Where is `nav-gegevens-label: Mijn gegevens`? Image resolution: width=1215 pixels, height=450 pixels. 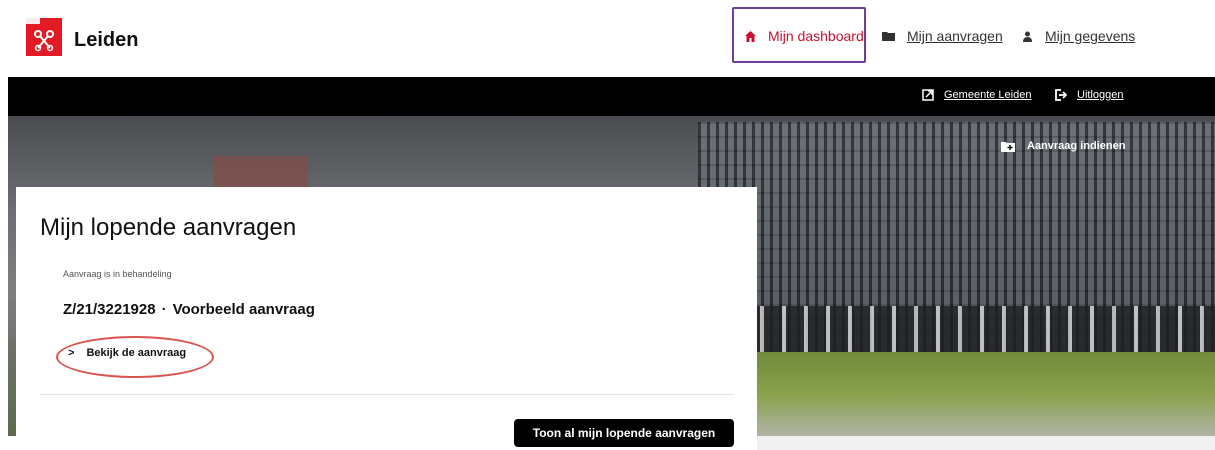
nav-gegevens-label: Mijn gegevens is located at coordinates (1090, 36).